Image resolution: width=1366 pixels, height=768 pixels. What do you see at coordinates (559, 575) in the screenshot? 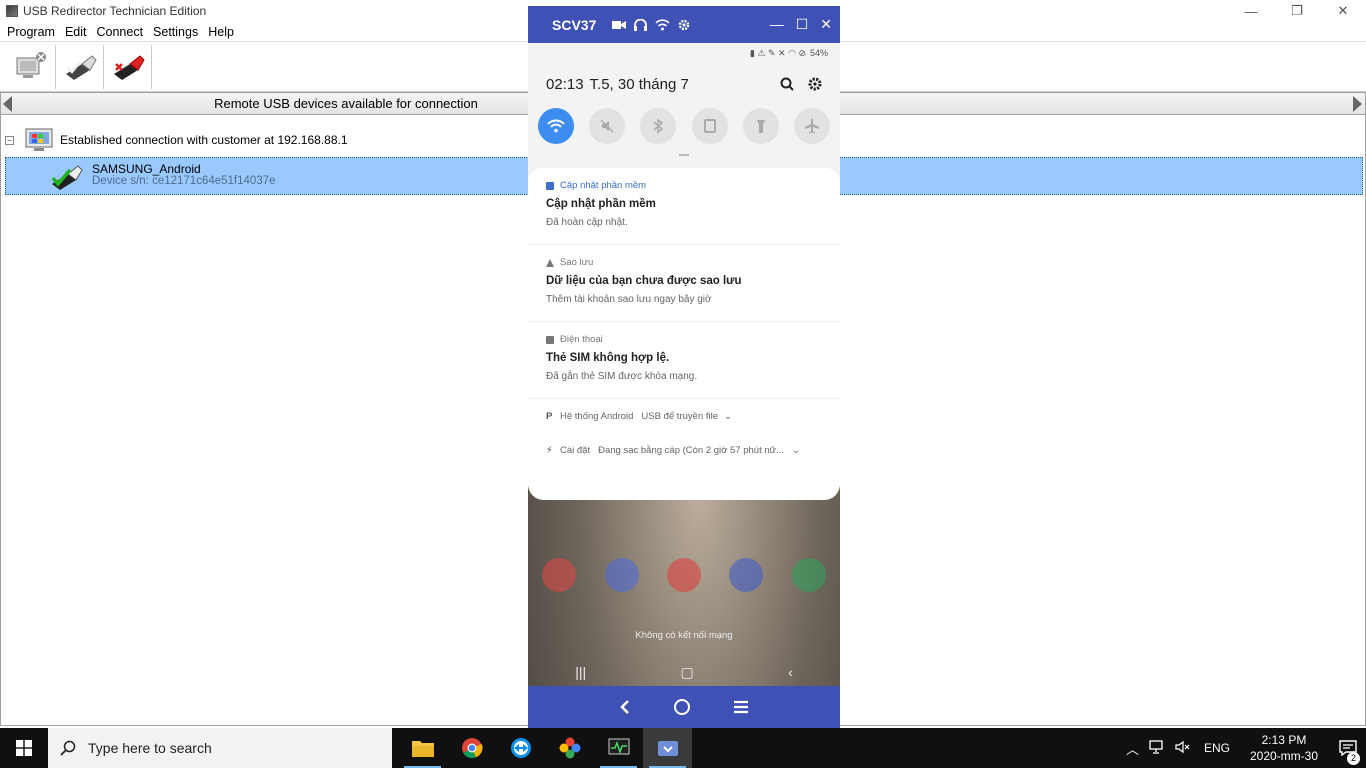
I see `camera-app-icon` at bounding box center [559, 575].